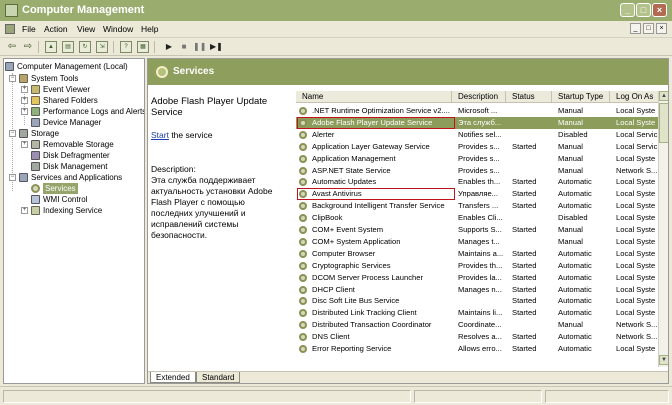  I want to click on service-name: Distributed Transaction Coordinator, so click(372, 325).